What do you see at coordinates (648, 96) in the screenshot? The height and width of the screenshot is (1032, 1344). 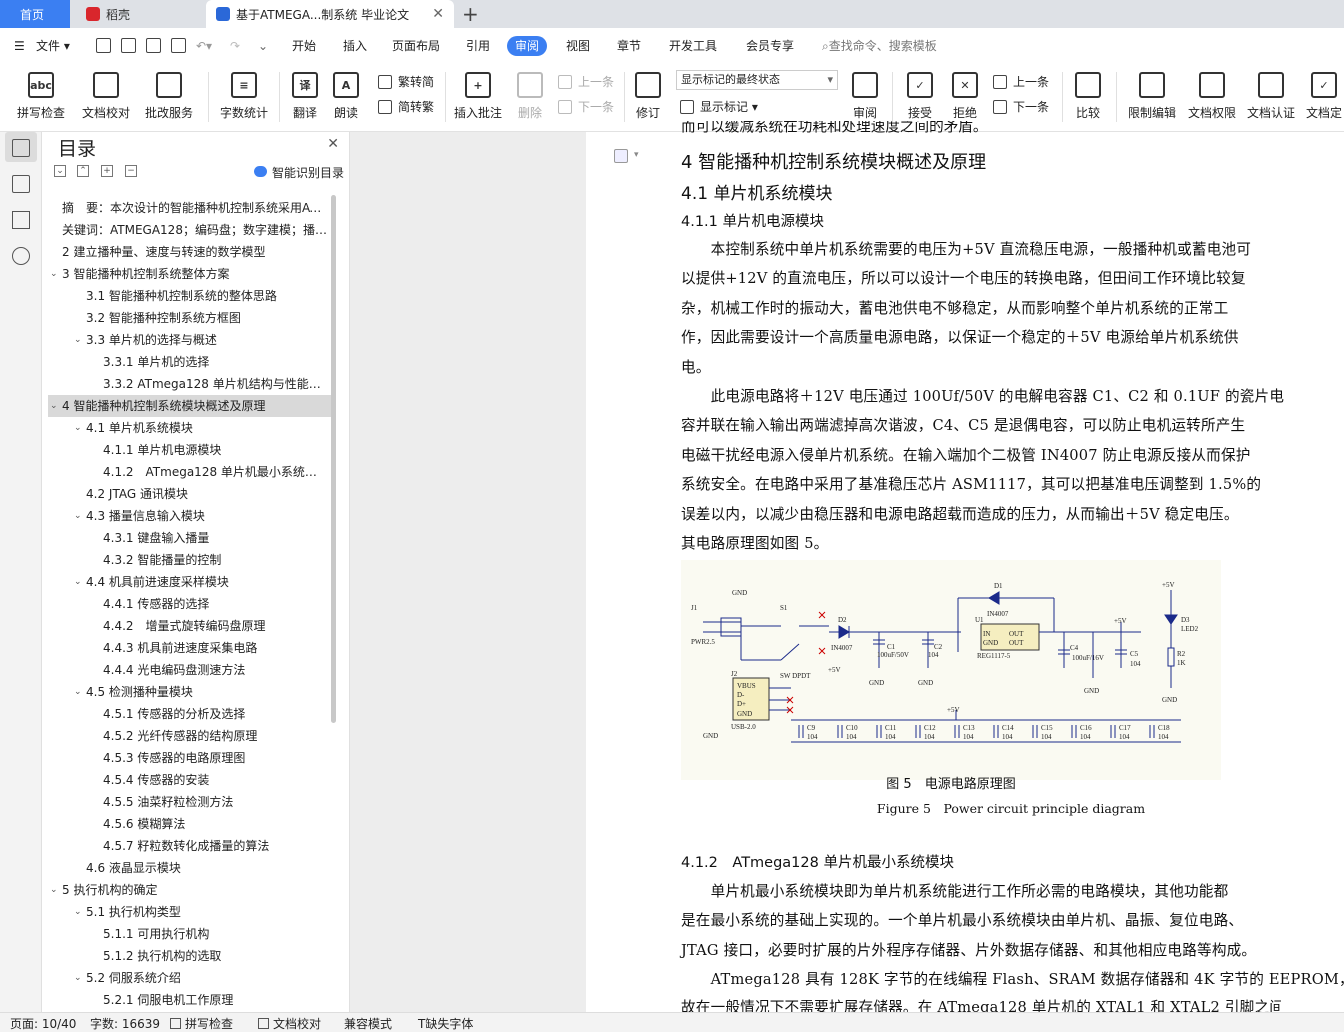 I see `track-changes-button: 修订` at bounding box center [648, 96].